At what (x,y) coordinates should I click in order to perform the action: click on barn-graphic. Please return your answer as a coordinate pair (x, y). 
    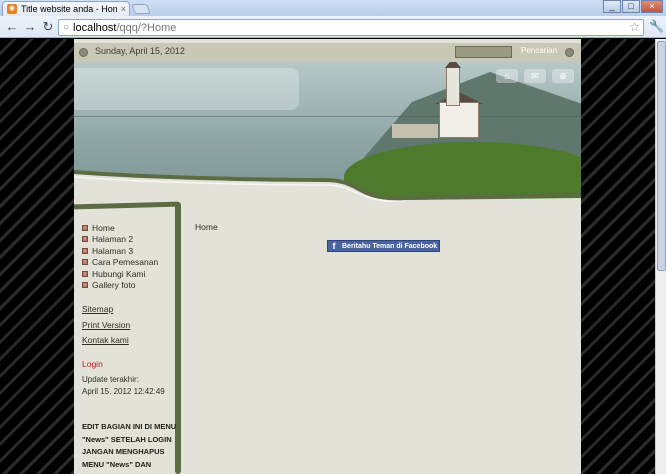
    Looking at the image, I should click on (415, 131).